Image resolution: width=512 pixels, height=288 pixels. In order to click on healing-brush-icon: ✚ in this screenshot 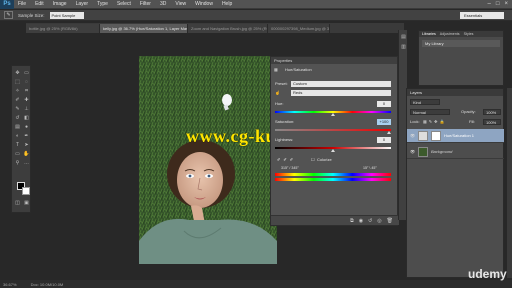, I will do `click(26, 100)`.